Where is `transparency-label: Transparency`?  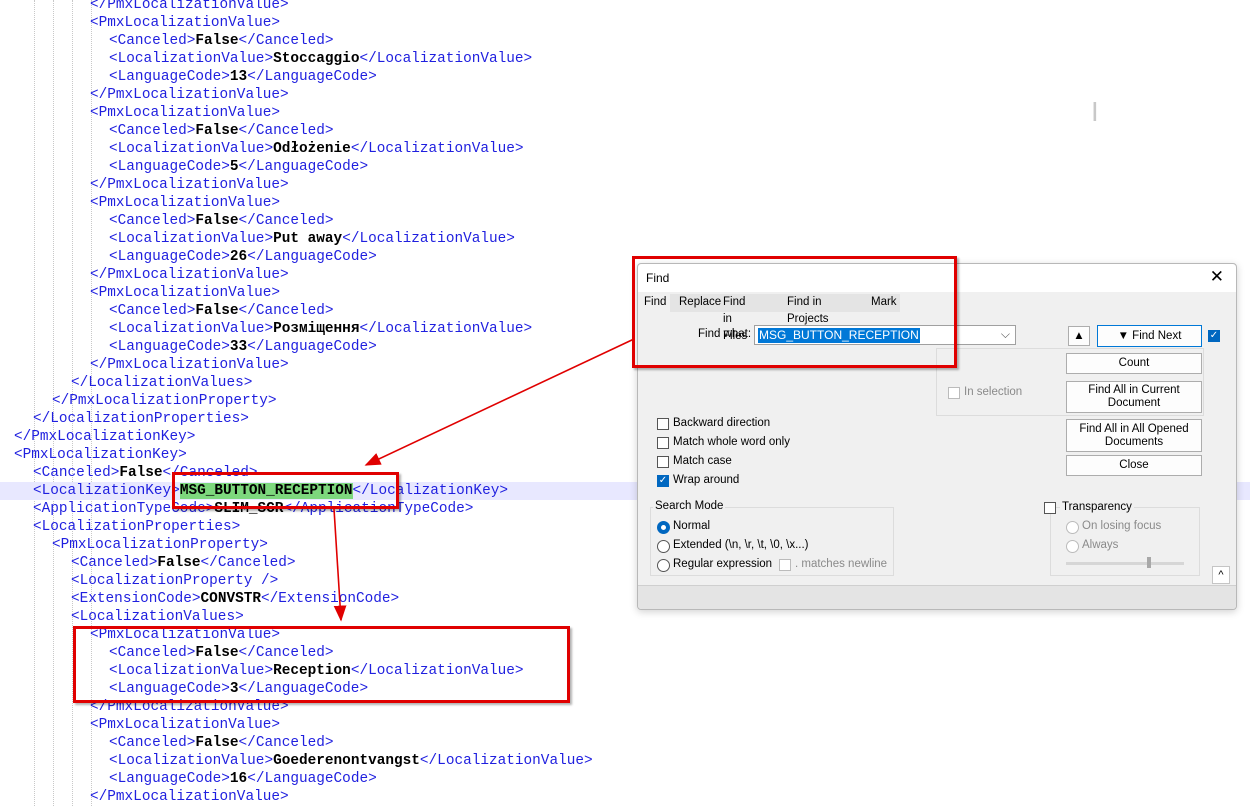
transparency-label: Transparency is located at coordinates (1097, 507).